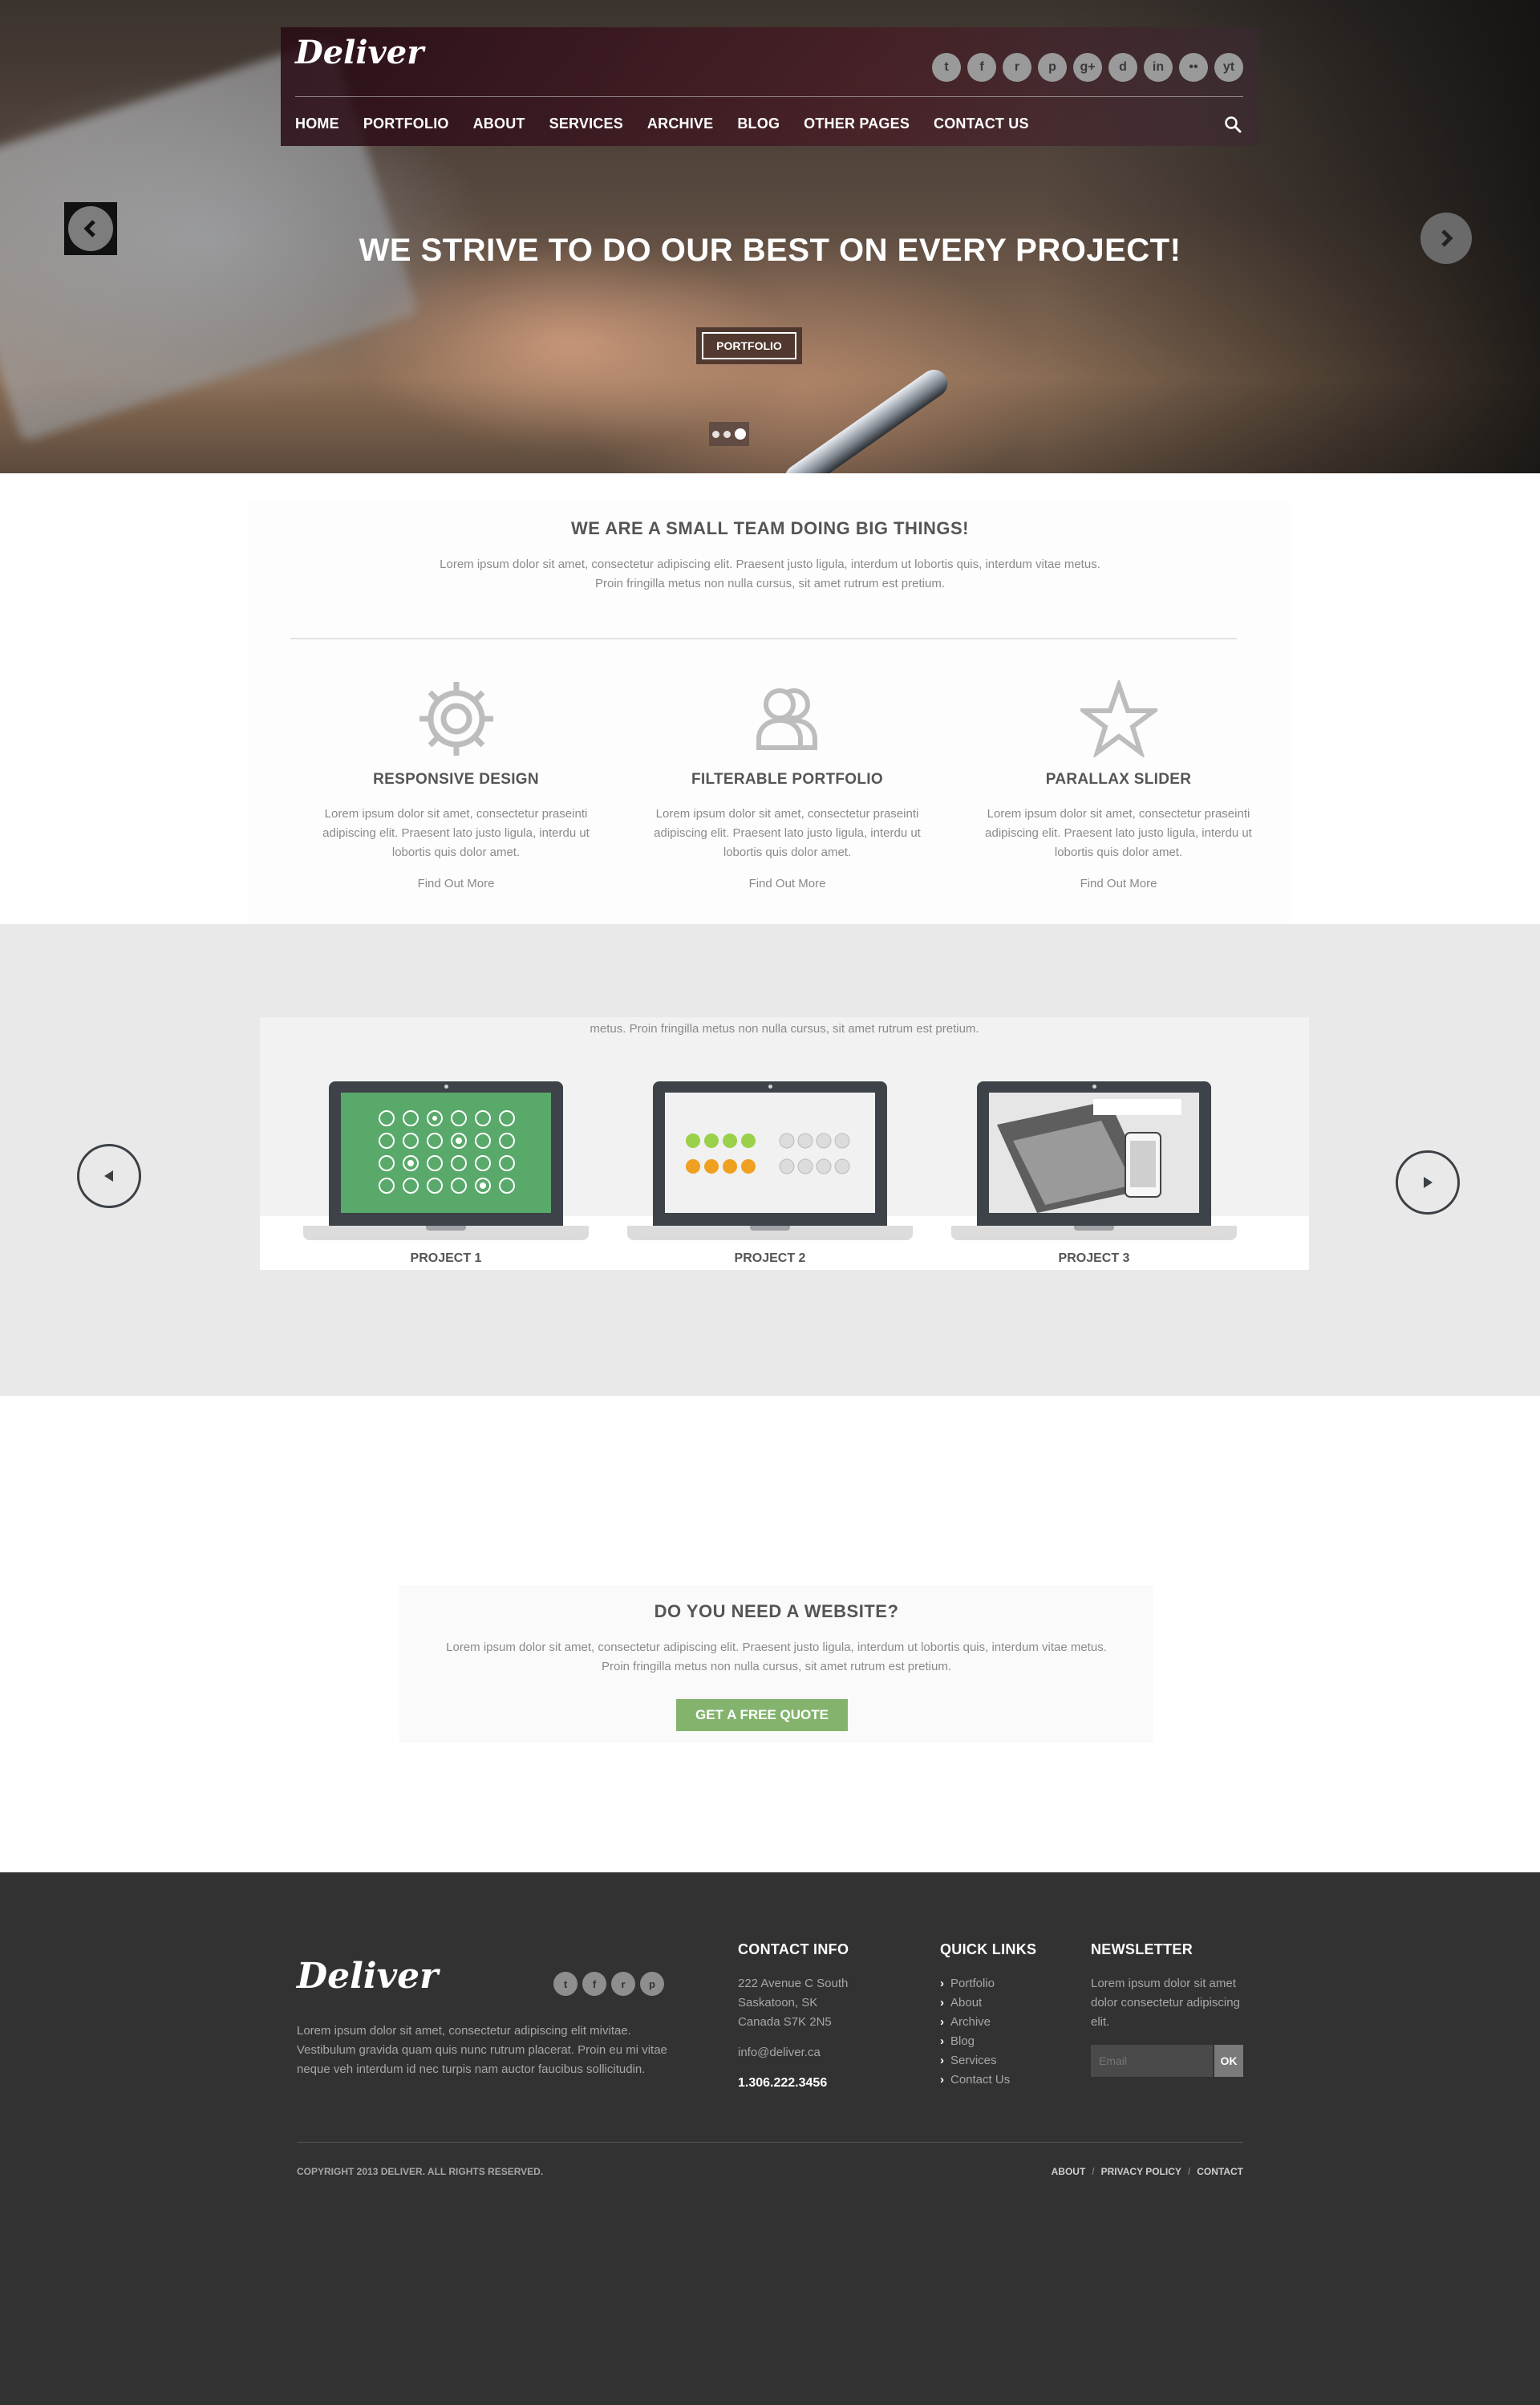 This screenshot has width=1540, height=2405. I want to click on quick-link: › Archive, so click(988, 2022).